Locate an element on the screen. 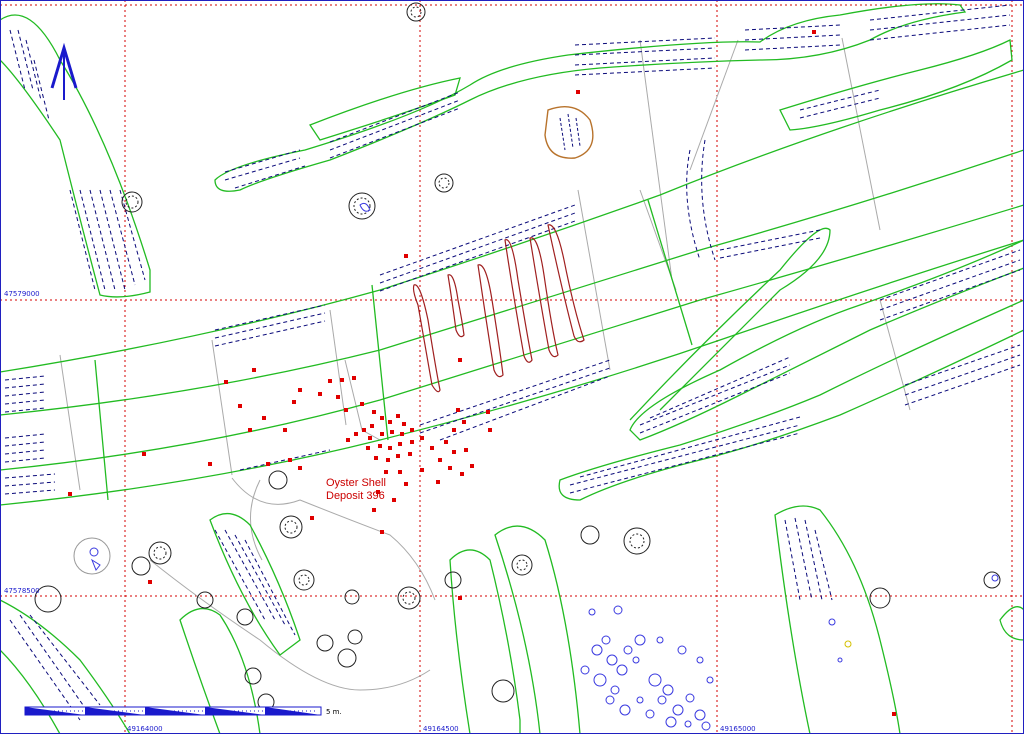 Image resolution: width=1024 pixels, height=734 pixels. pit-feature is located at coordinates (569, 132).